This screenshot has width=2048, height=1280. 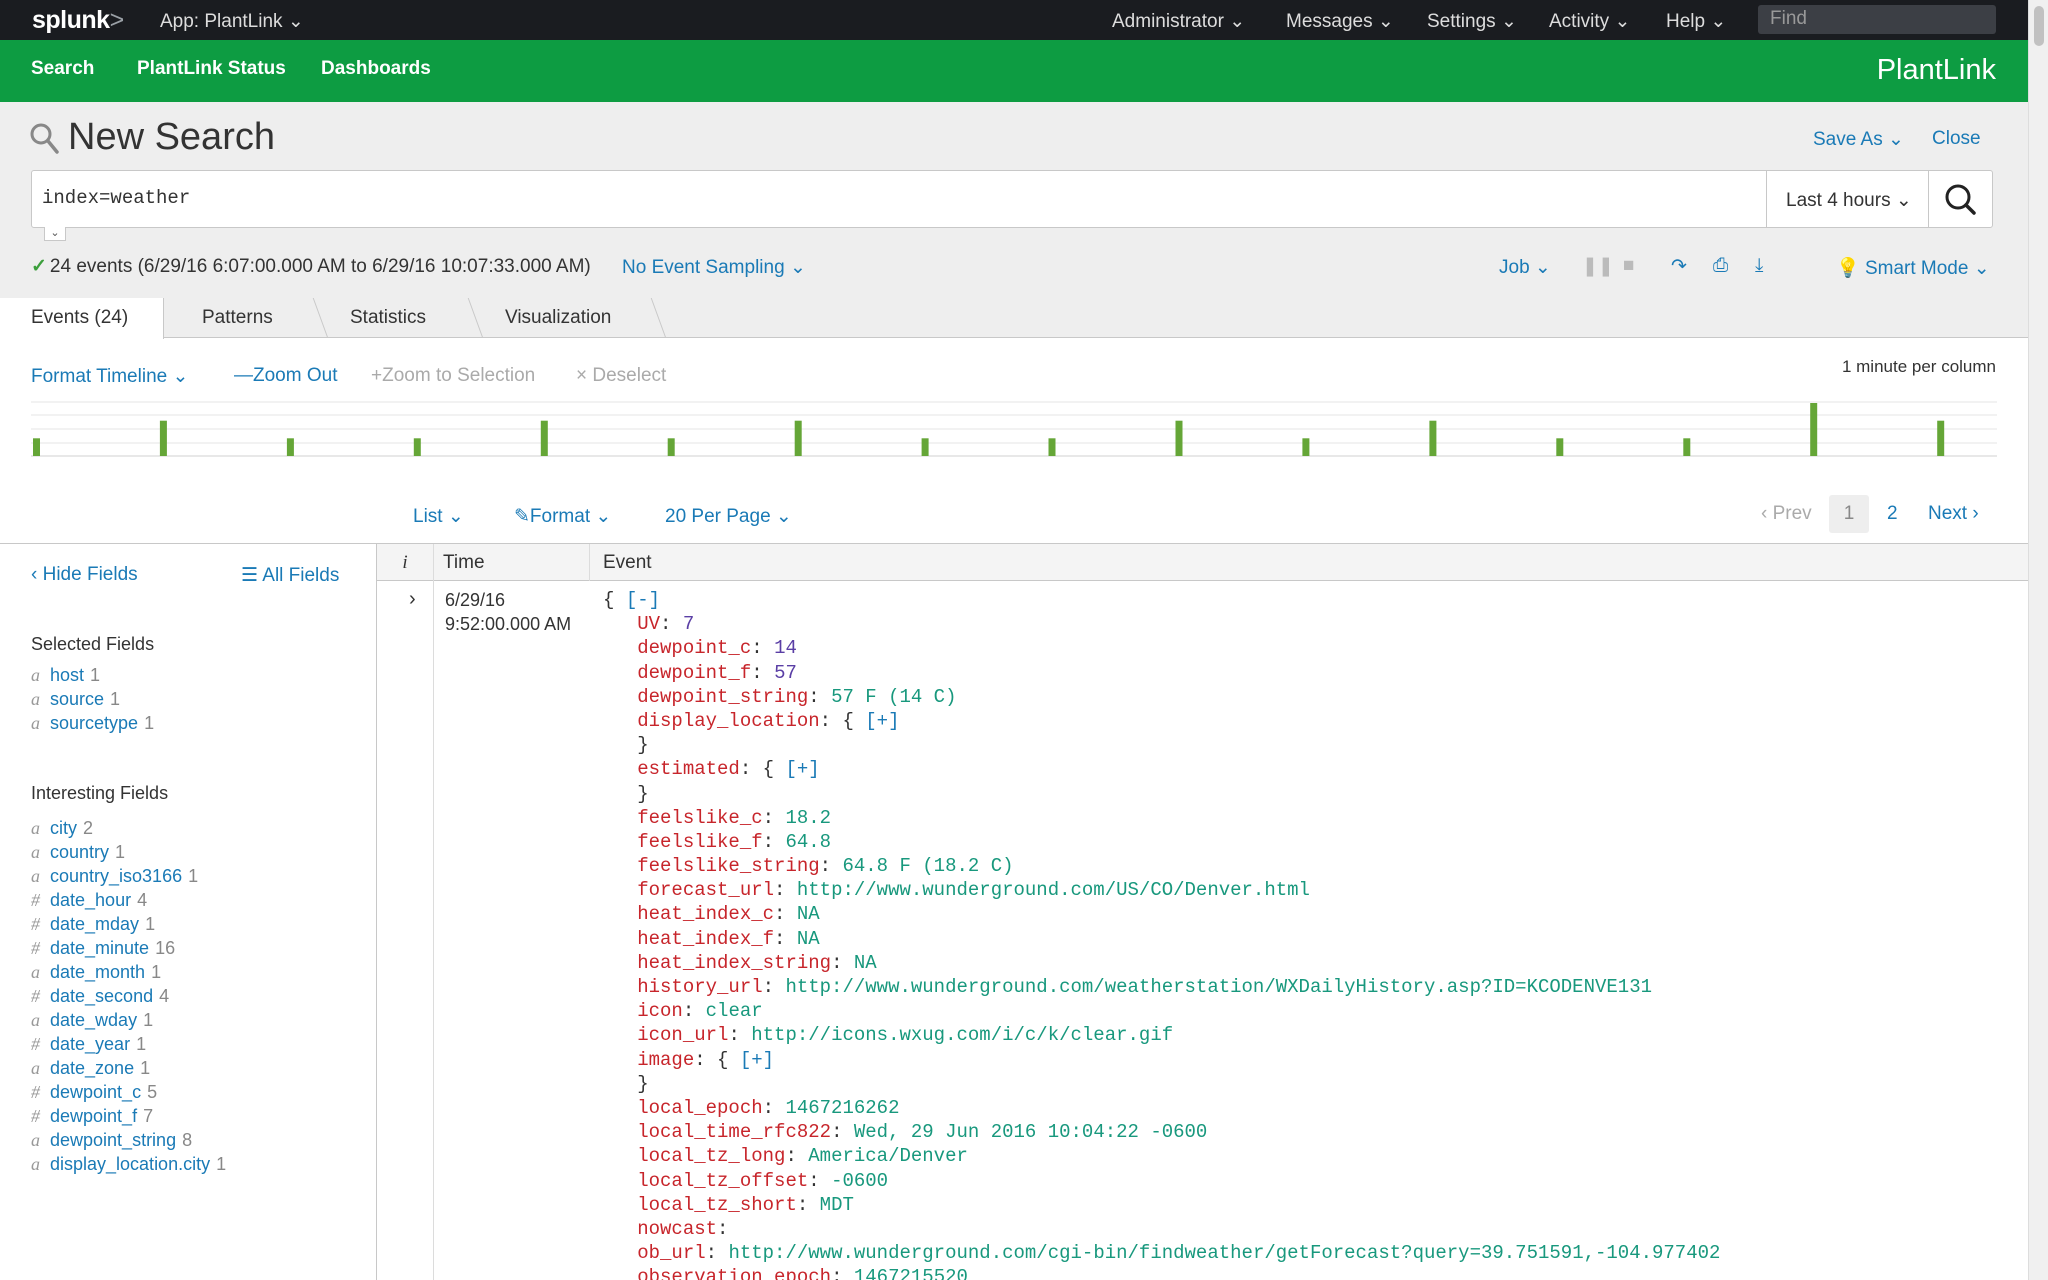 I want to click on export-icon: ⤓, so click(x=1759, y=266).